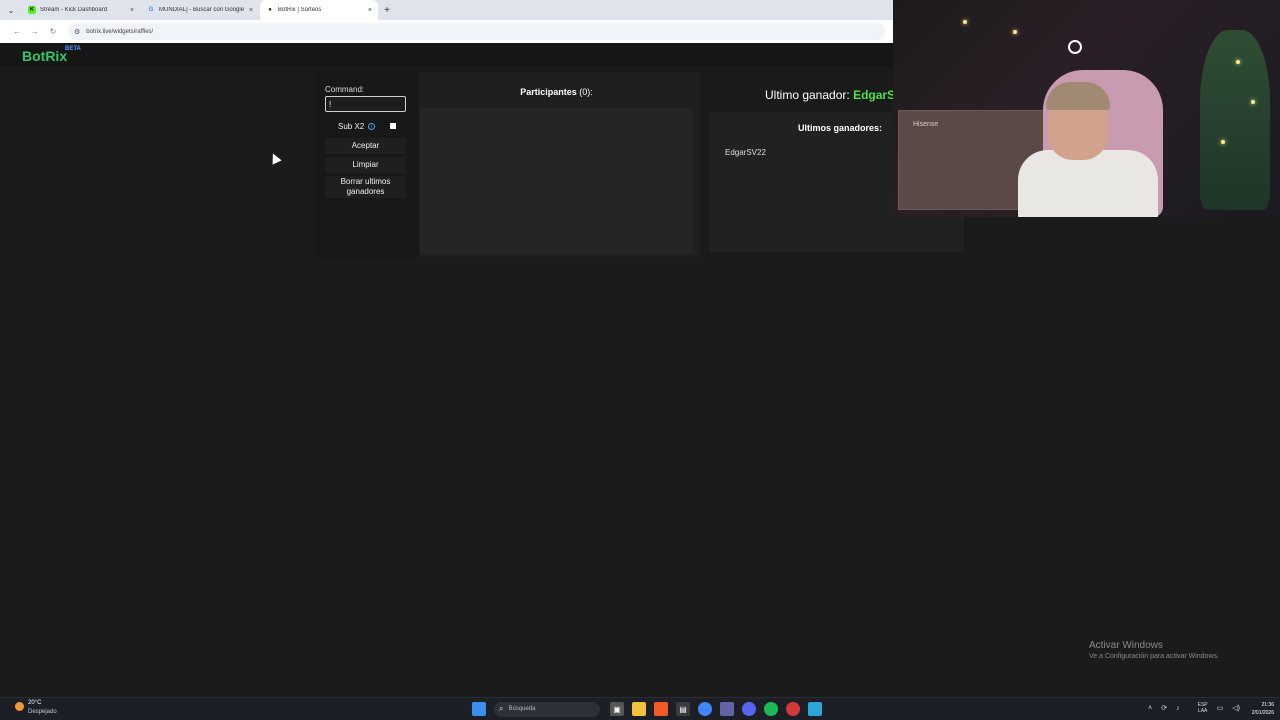 The width and height of the screenshot is (1280, 720). I want to click on info-icon: i, so click(372, 126).